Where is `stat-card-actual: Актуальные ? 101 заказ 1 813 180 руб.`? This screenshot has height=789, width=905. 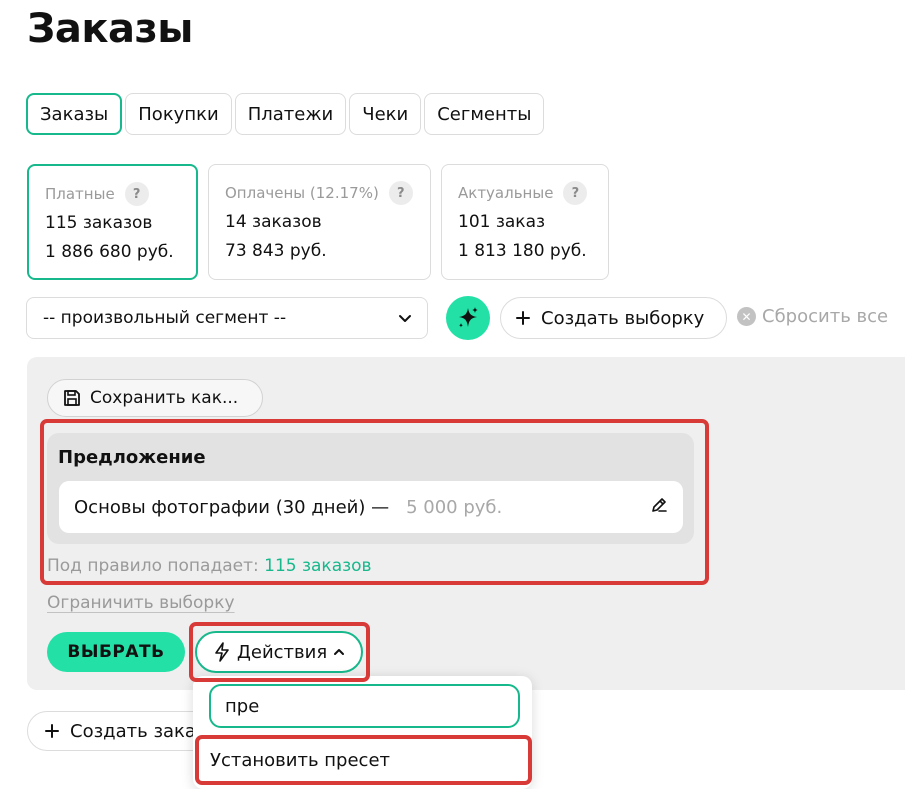
stat-card-actual: Актуальные ? 101 заказ 1 813 180 руб. is located at coordinates (525, 222).